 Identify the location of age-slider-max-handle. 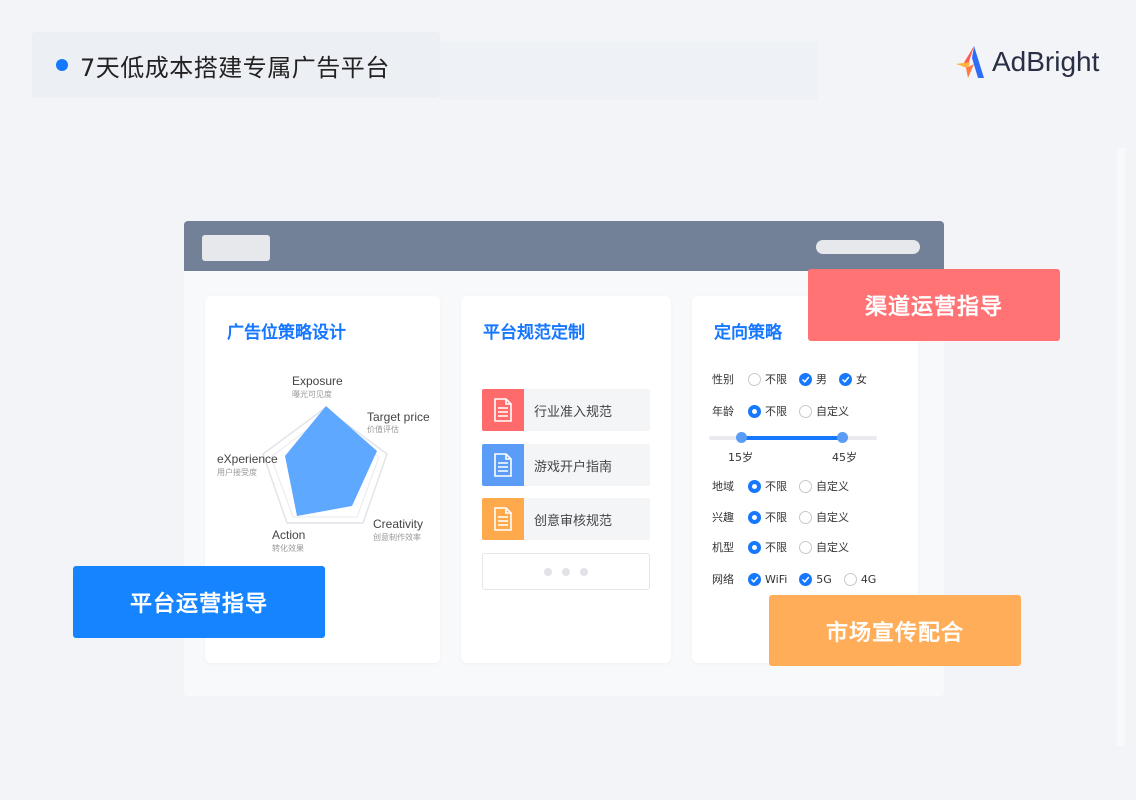
(842, 437).